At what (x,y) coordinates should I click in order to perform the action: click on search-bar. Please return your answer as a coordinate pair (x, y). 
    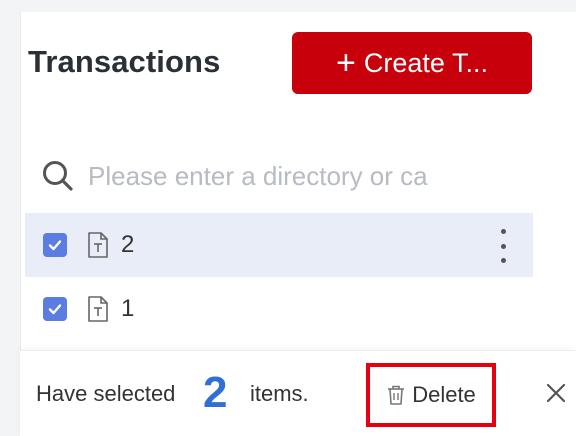
    Looking at the image, I should click on (270, 176).